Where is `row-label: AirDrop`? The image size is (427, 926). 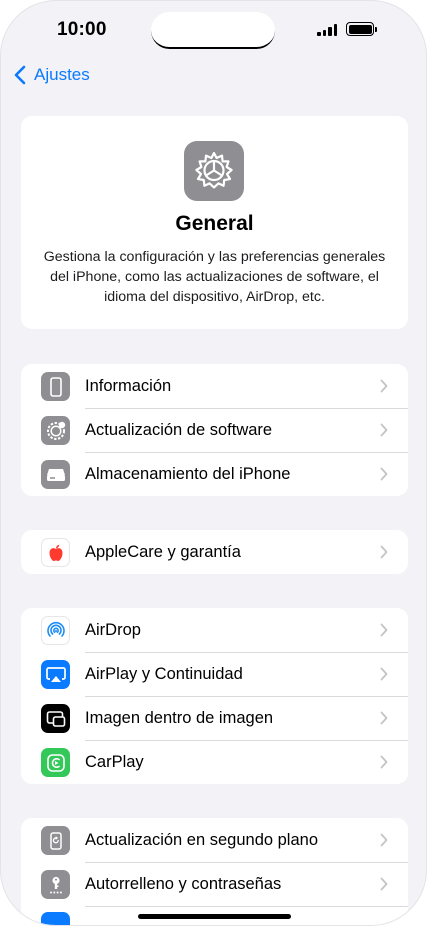
row-label: AirDrop is located at coordinates (113, 630).